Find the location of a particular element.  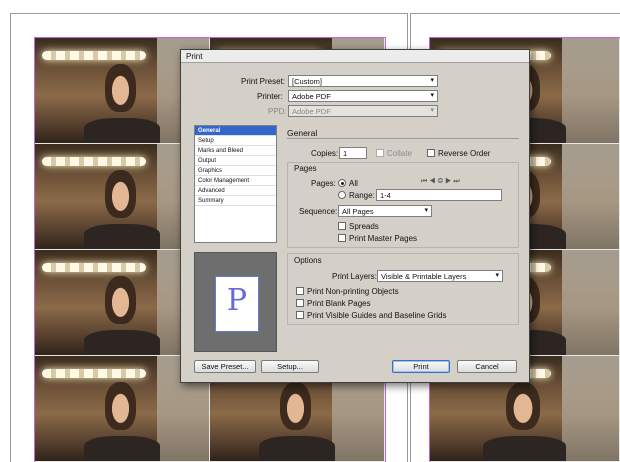

sidebar-item-setup: Setup is located at coordinates (235, 141).